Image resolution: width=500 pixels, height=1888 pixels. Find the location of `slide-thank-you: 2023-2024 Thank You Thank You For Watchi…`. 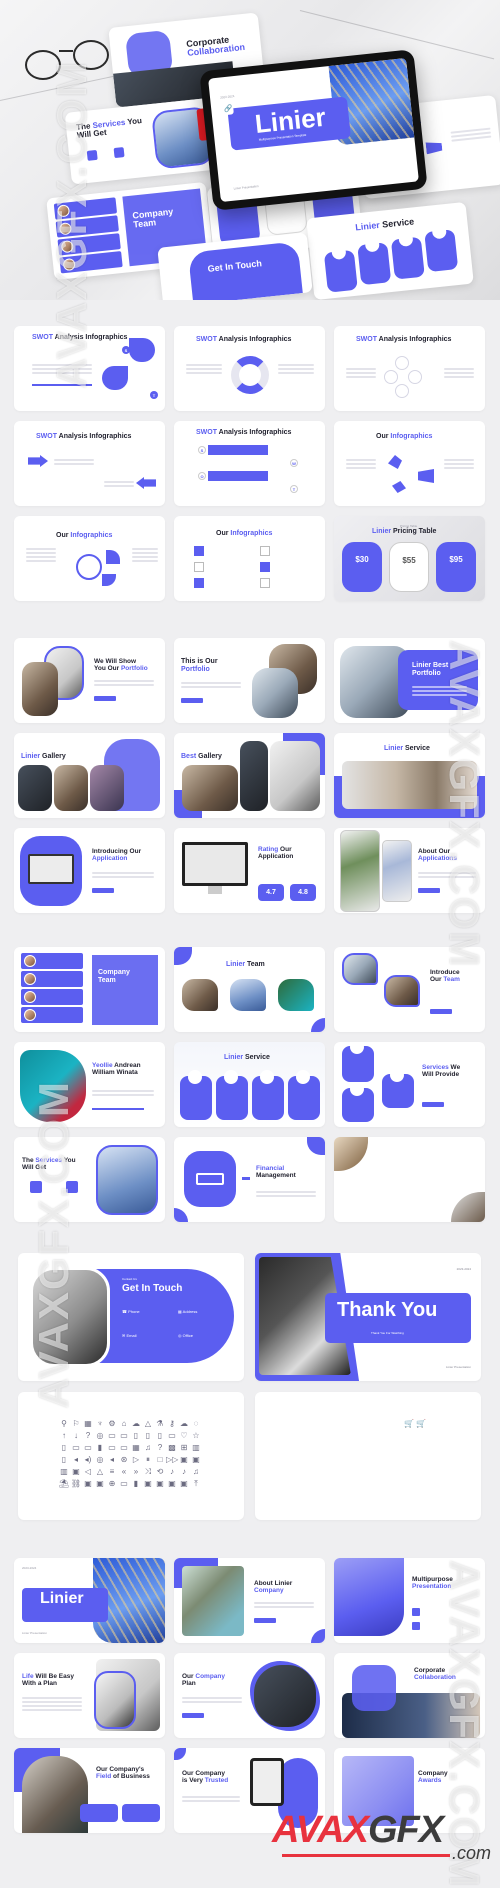

slide-thank-you: 2023-2024 Thank You Thank You For Watchi… is located at coordinates (368, 1317).